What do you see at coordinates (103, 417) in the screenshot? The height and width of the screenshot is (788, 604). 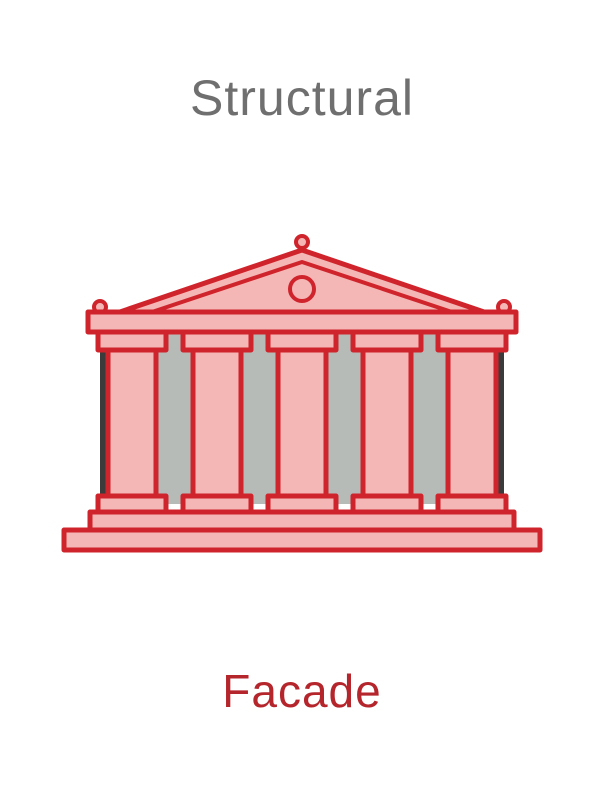 I see `left-wall-shadow` at bounding box center [103, 417].